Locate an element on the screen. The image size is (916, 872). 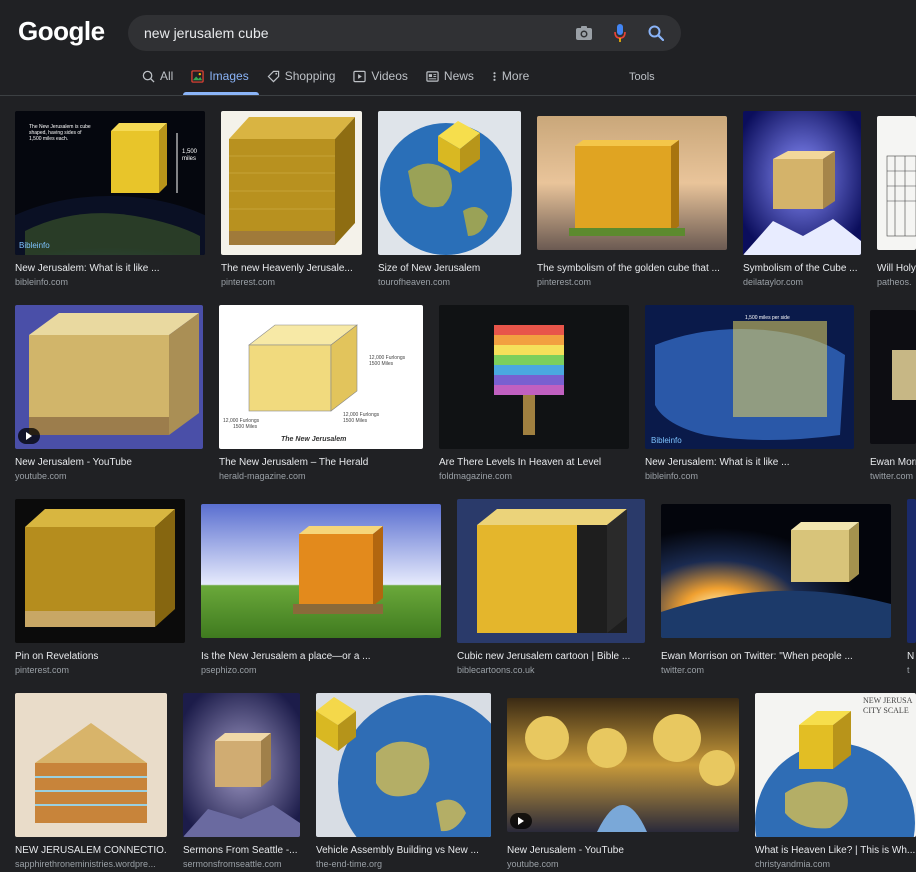
overlay-text: miles is located at coordinates (189, 159).